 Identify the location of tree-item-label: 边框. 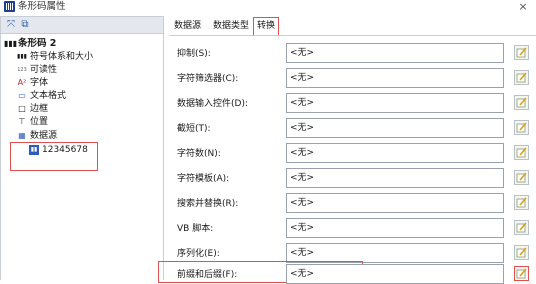
(39, 109).